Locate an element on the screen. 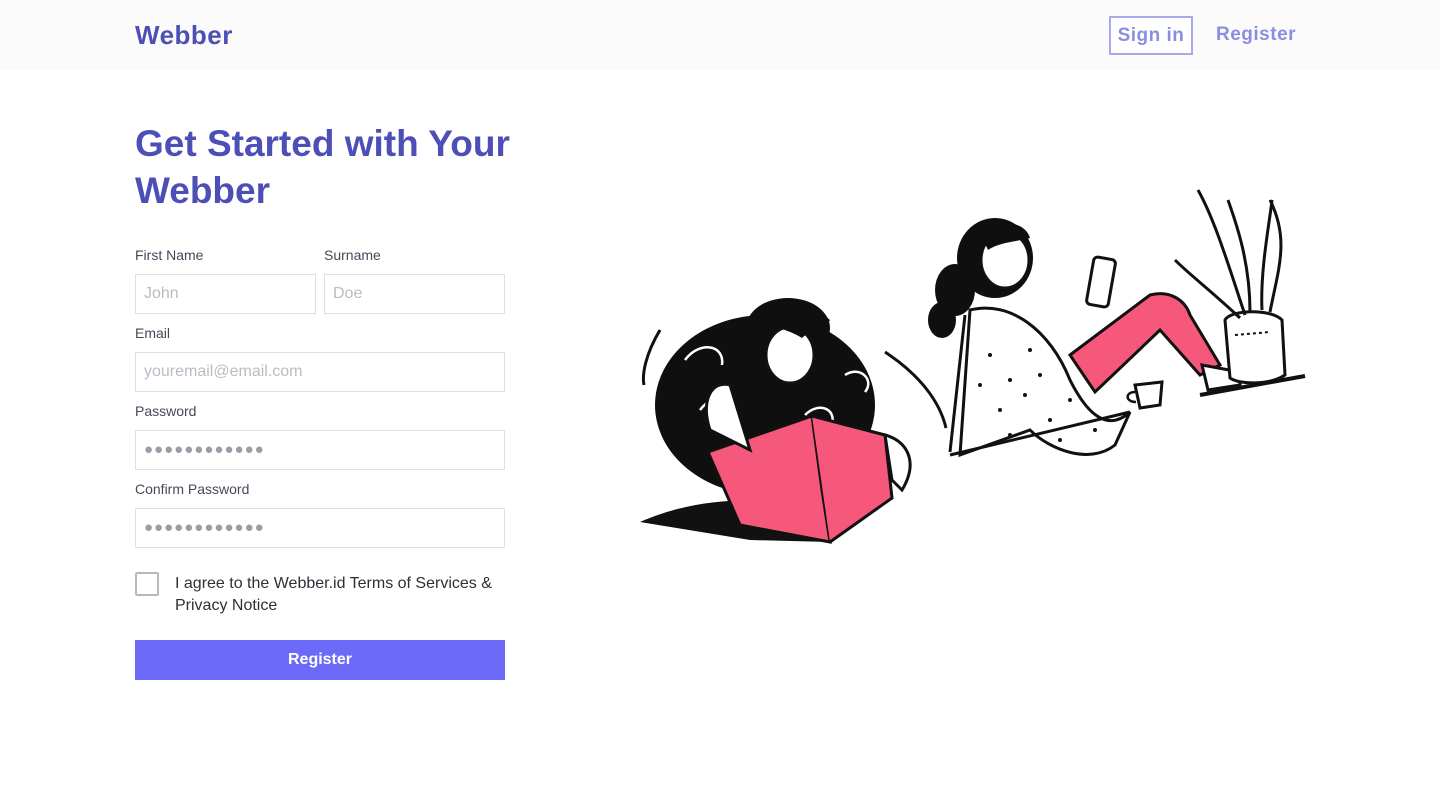 The height and width of the screenshot is (810, 1440). top-navbar: Webber Sign in Register is located at coordinates (720, 35).